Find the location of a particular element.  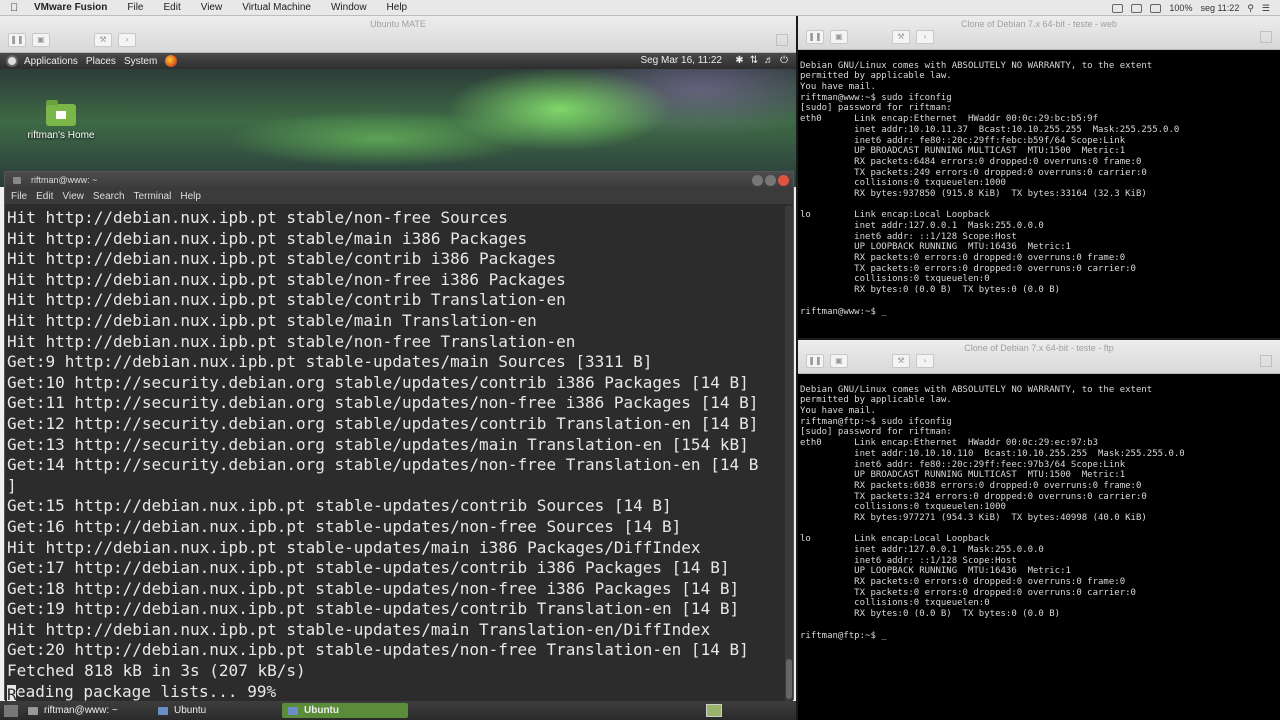

firefox-icon is located at coordinates (171, 61).